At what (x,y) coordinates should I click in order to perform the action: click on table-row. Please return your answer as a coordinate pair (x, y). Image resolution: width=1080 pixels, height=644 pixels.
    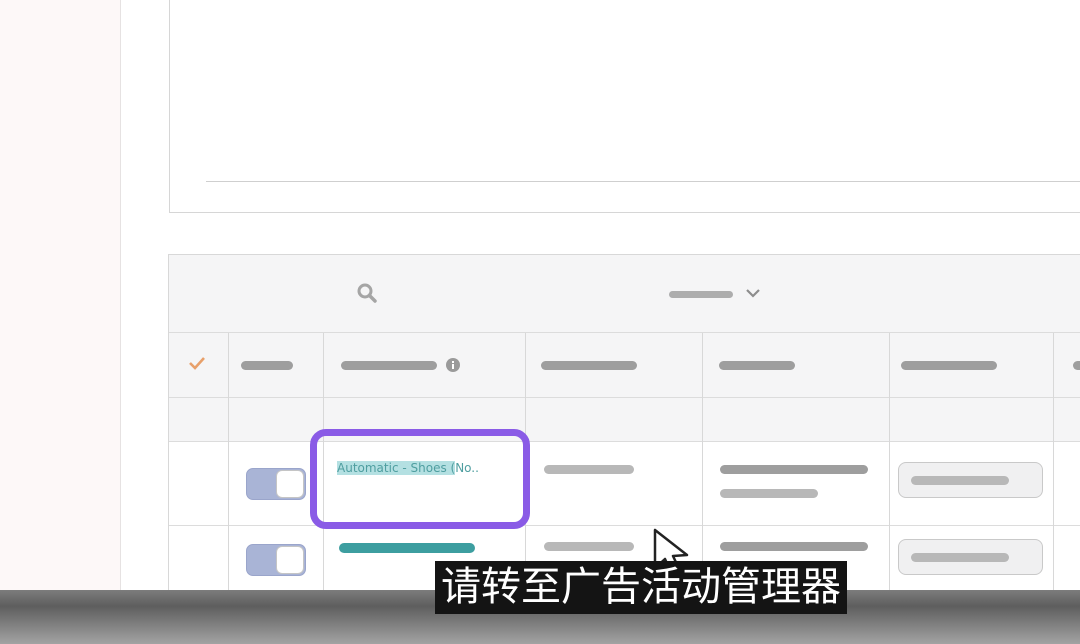
    Looking at the image, I should click on (624, 484).